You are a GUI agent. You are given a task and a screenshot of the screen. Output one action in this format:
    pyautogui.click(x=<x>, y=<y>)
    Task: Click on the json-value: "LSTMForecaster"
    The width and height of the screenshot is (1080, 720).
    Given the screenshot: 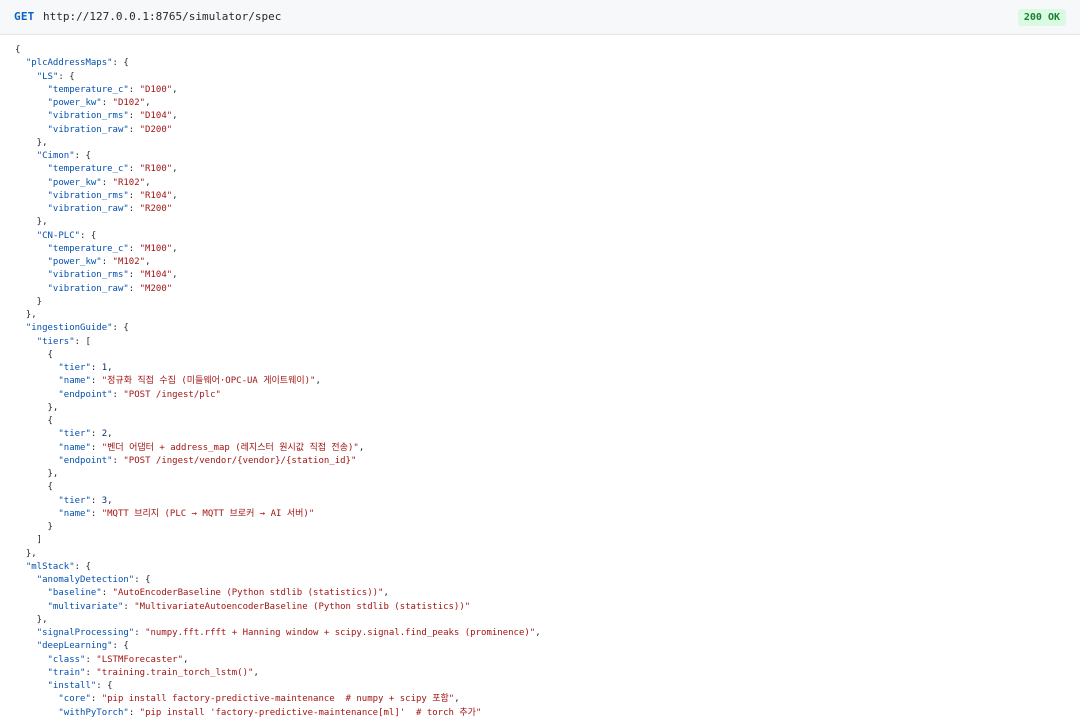 What is the action you would take?
    pyautogui.click(x=139, y=659)
    